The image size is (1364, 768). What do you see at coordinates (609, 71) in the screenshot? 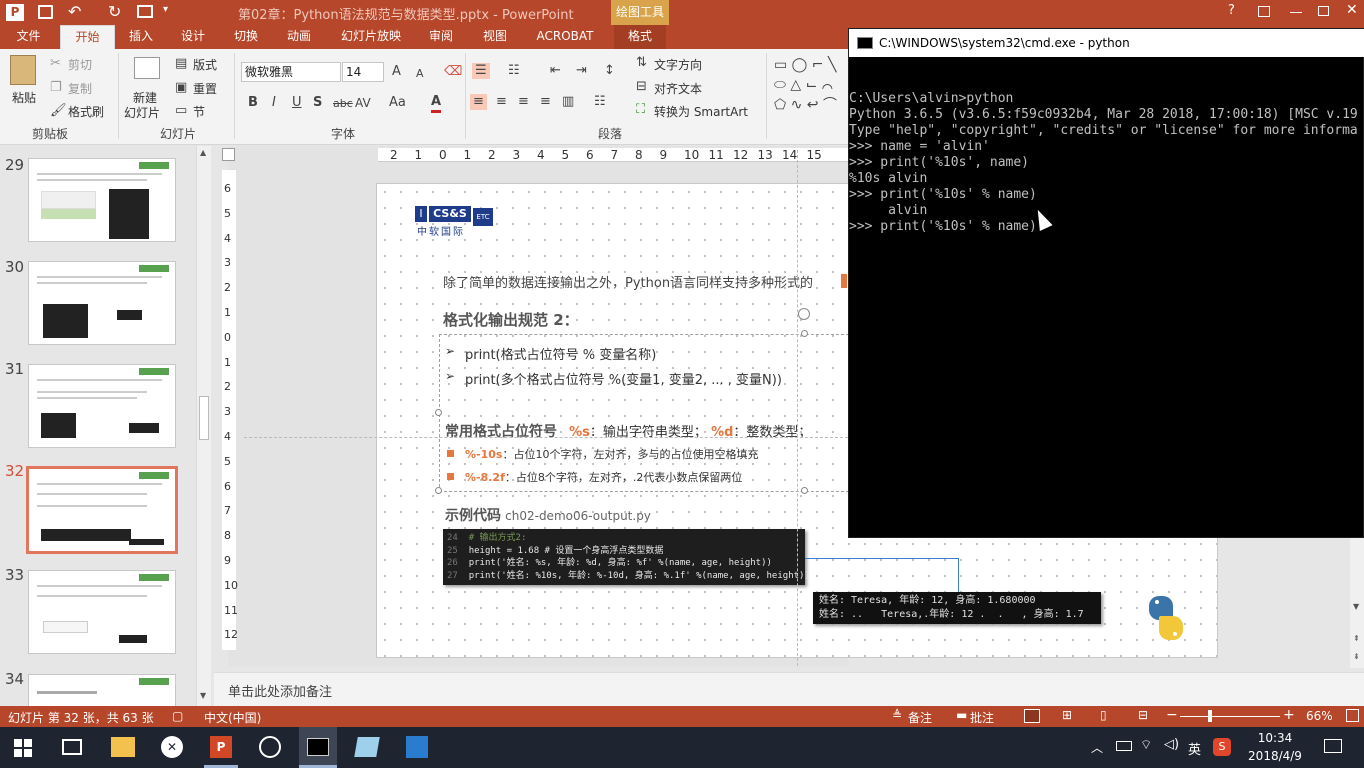
I see `line-spacing-icon: ↕` at bounding box center [609, 71].